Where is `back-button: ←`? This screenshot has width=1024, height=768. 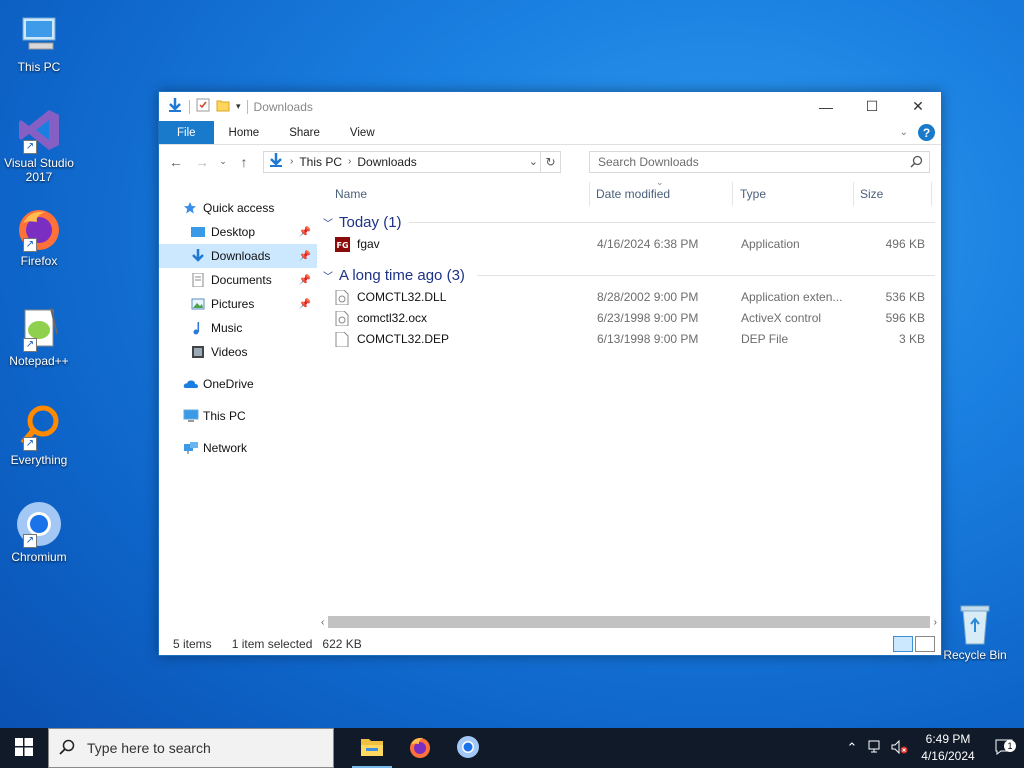
back-button: ← is located at coordinates (176, 162).